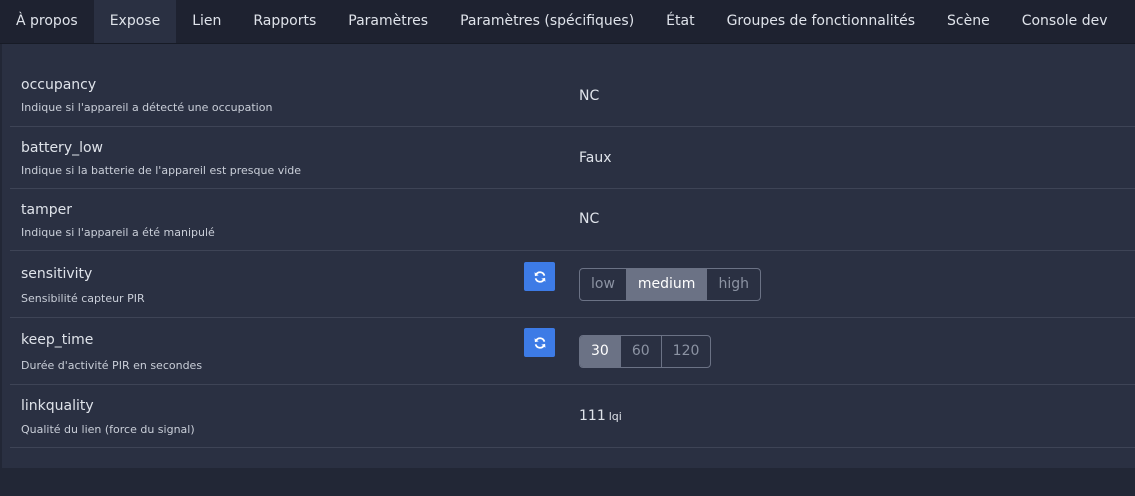 Image resolution: width=1135 pixels, height=496 pixels. I want to click on sensitivity-option-medium: medium, so click(667, 284).